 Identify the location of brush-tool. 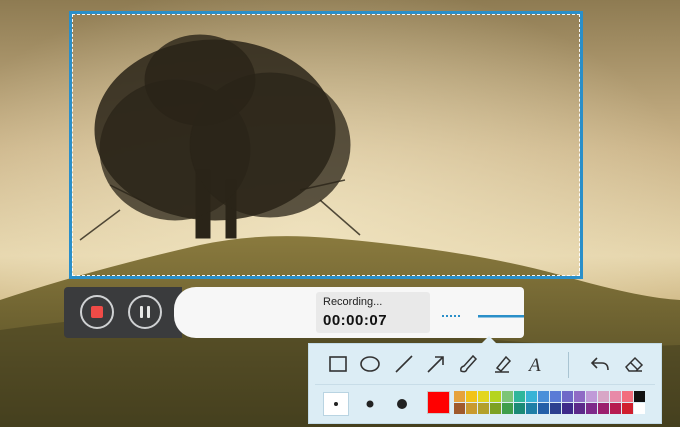
(468, 364).